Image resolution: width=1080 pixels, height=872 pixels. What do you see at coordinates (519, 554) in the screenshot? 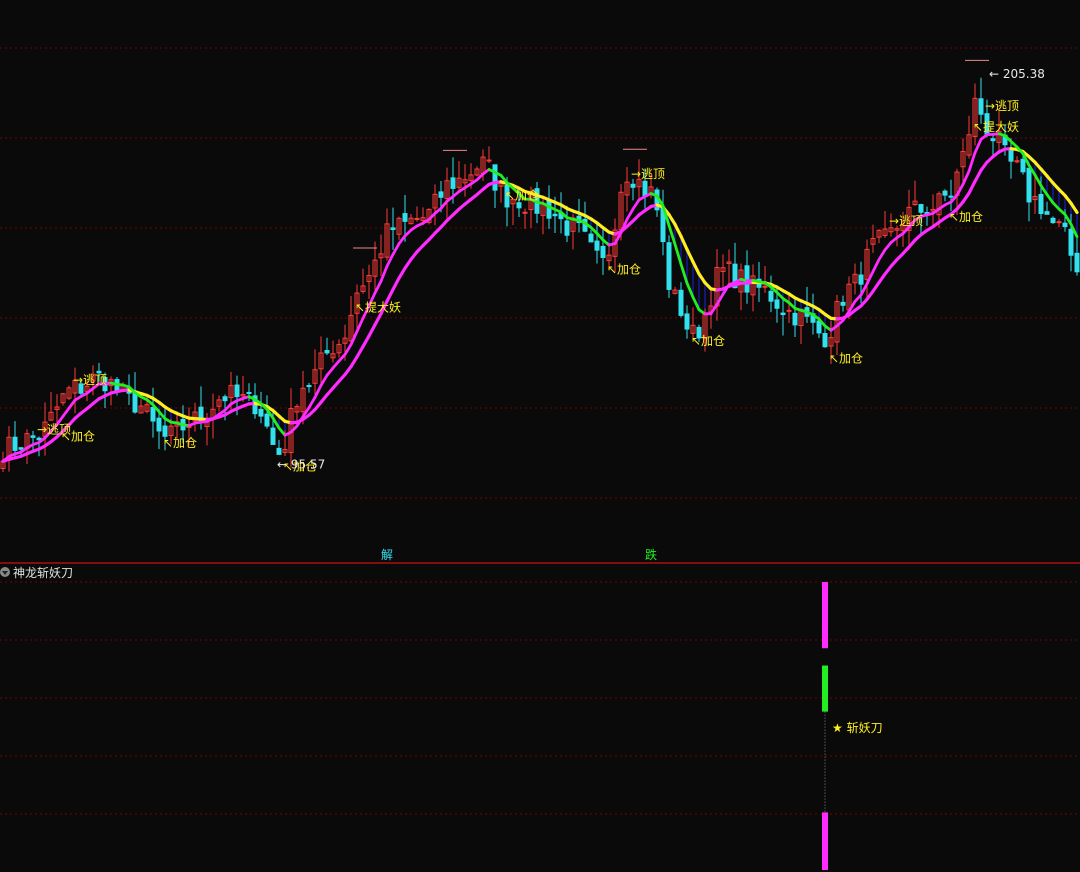
I see `bottom-marks: 解 跌` at bounding box center [519, 554].